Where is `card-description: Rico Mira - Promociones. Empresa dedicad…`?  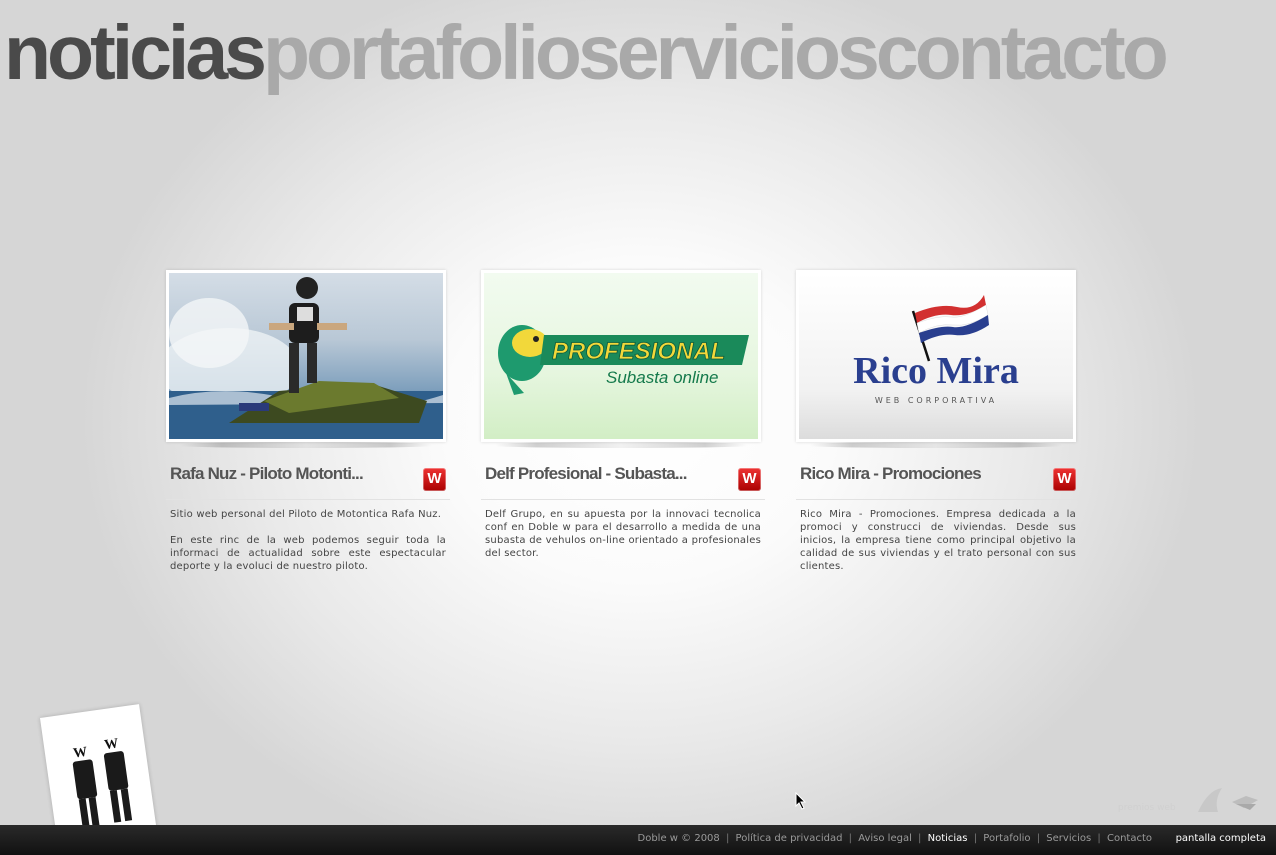 card-description: Rico Mira - Promociones. Empresa dedicad… is located at coordinates (938, 536).